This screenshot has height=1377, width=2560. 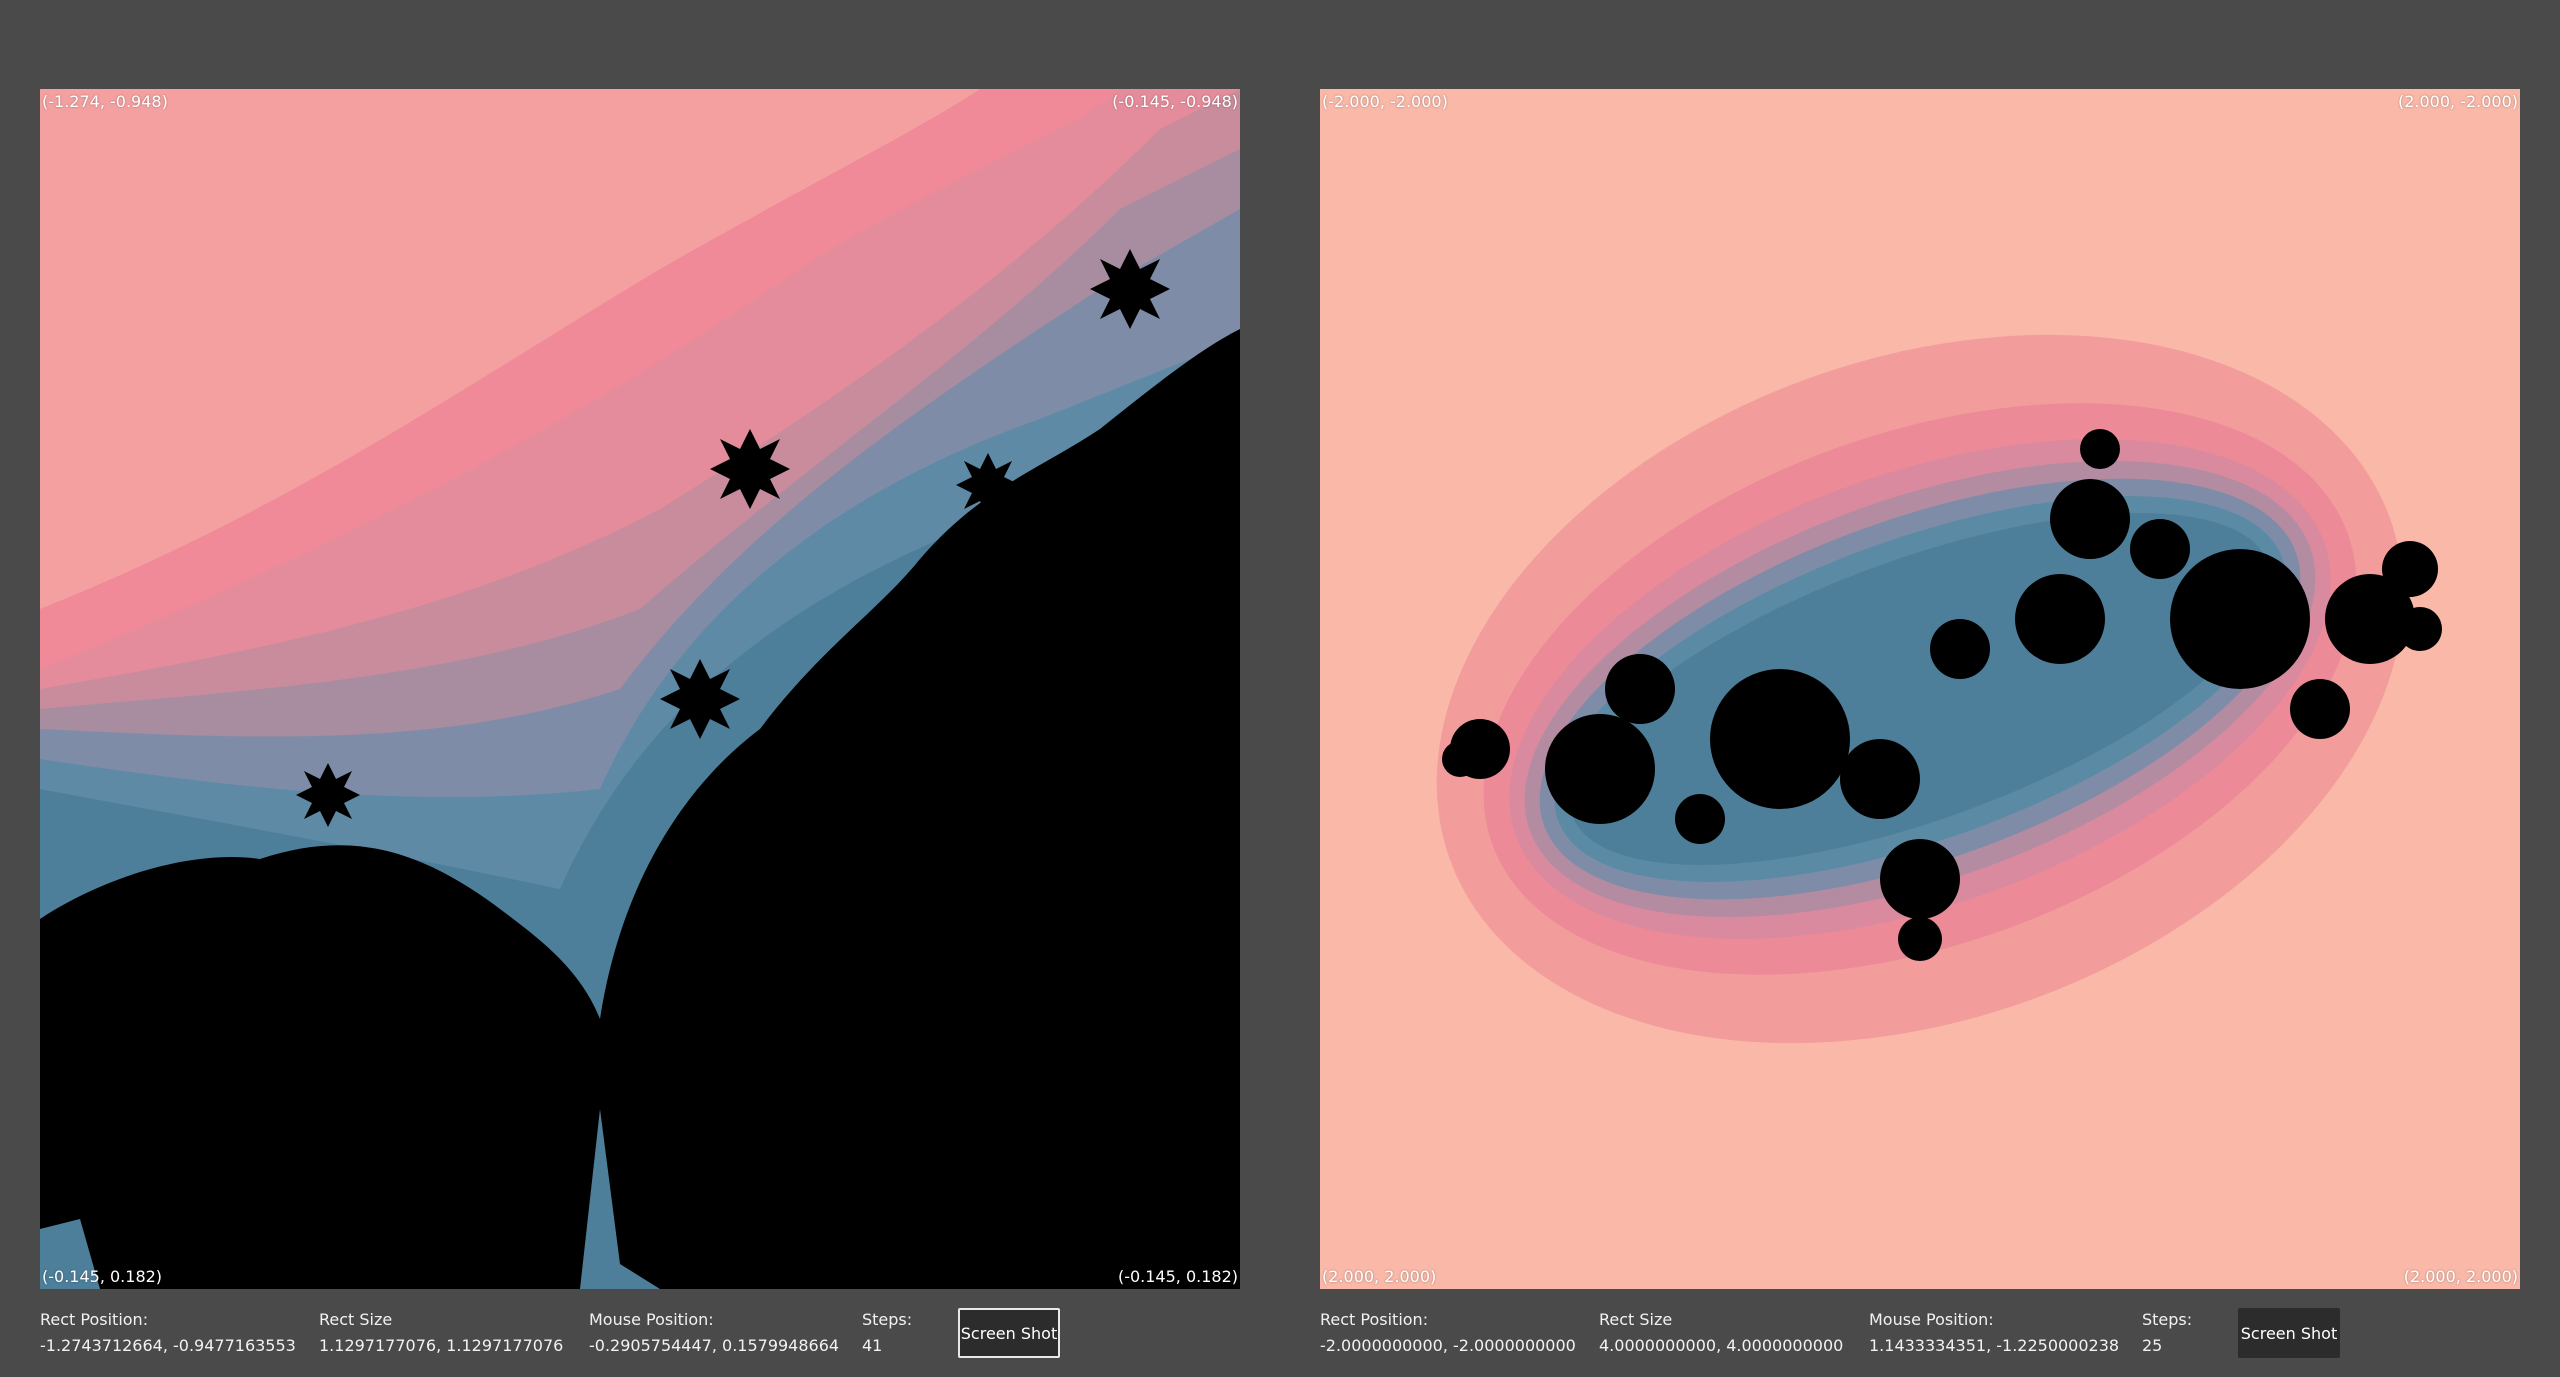 I want to click on rect-size-value: 4.0000000000, 4.0000000000, so click(x=1721, y=1345).